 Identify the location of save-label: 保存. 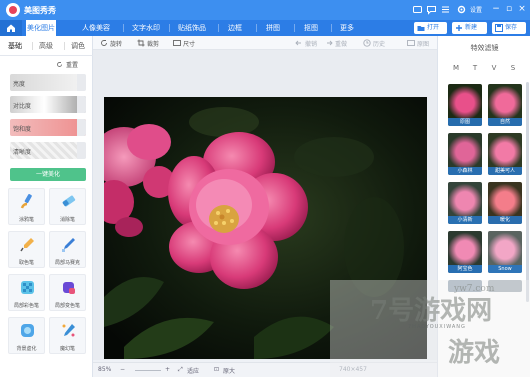
(511, 27).